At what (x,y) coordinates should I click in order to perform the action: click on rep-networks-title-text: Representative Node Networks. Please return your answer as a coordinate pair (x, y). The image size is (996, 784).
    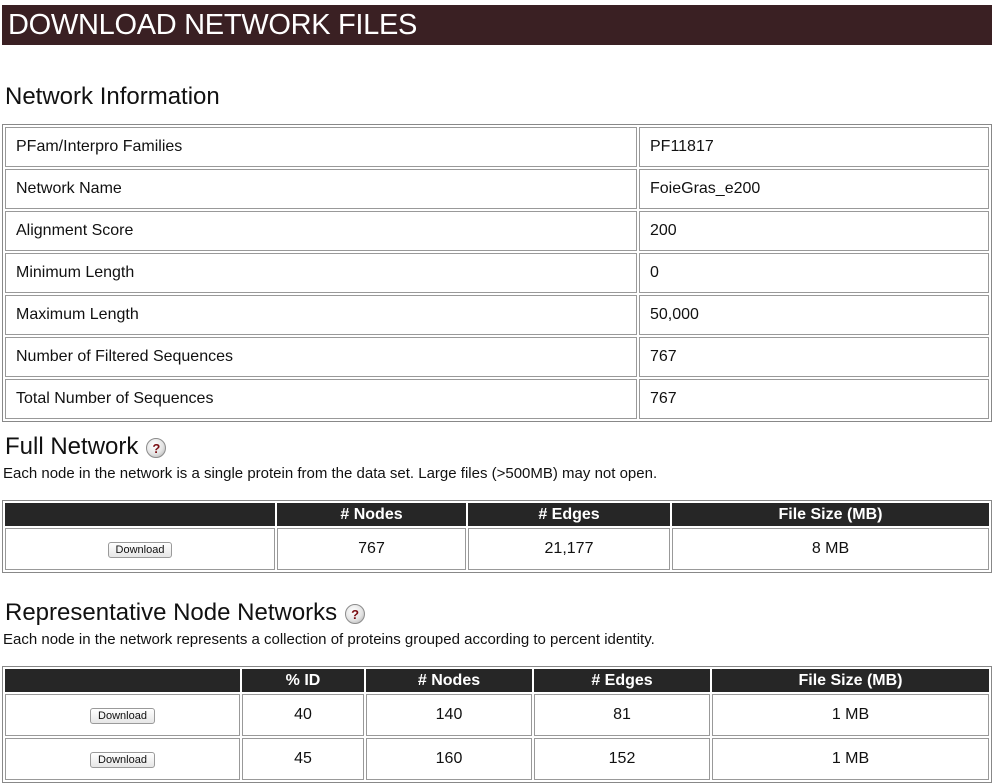
    Looking at the image, I should click on (171, 612).